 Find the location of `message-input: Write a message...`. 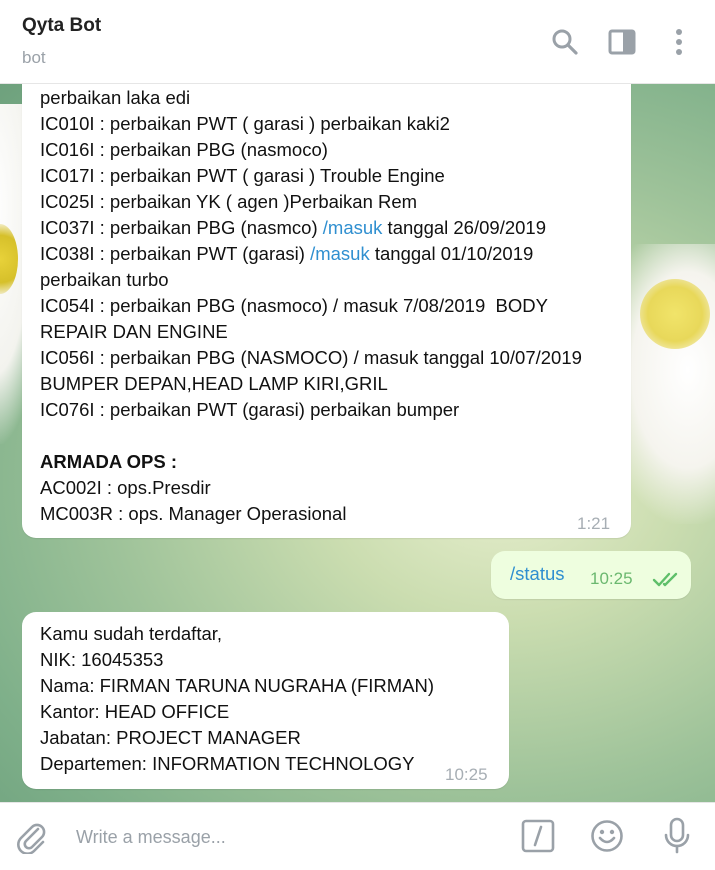

message-input: Write a message... is located at coordinates (151, 837).